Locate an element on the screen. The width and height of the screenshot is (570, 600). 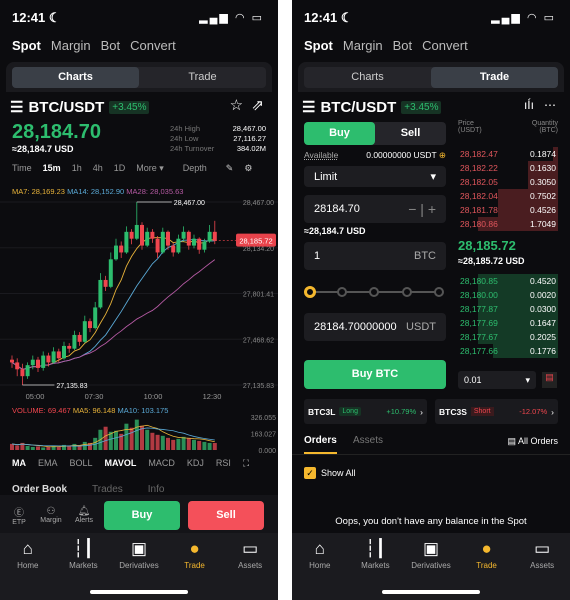
bid-row: 28,177.67 0.2025 is located at coordinates (508, 337).